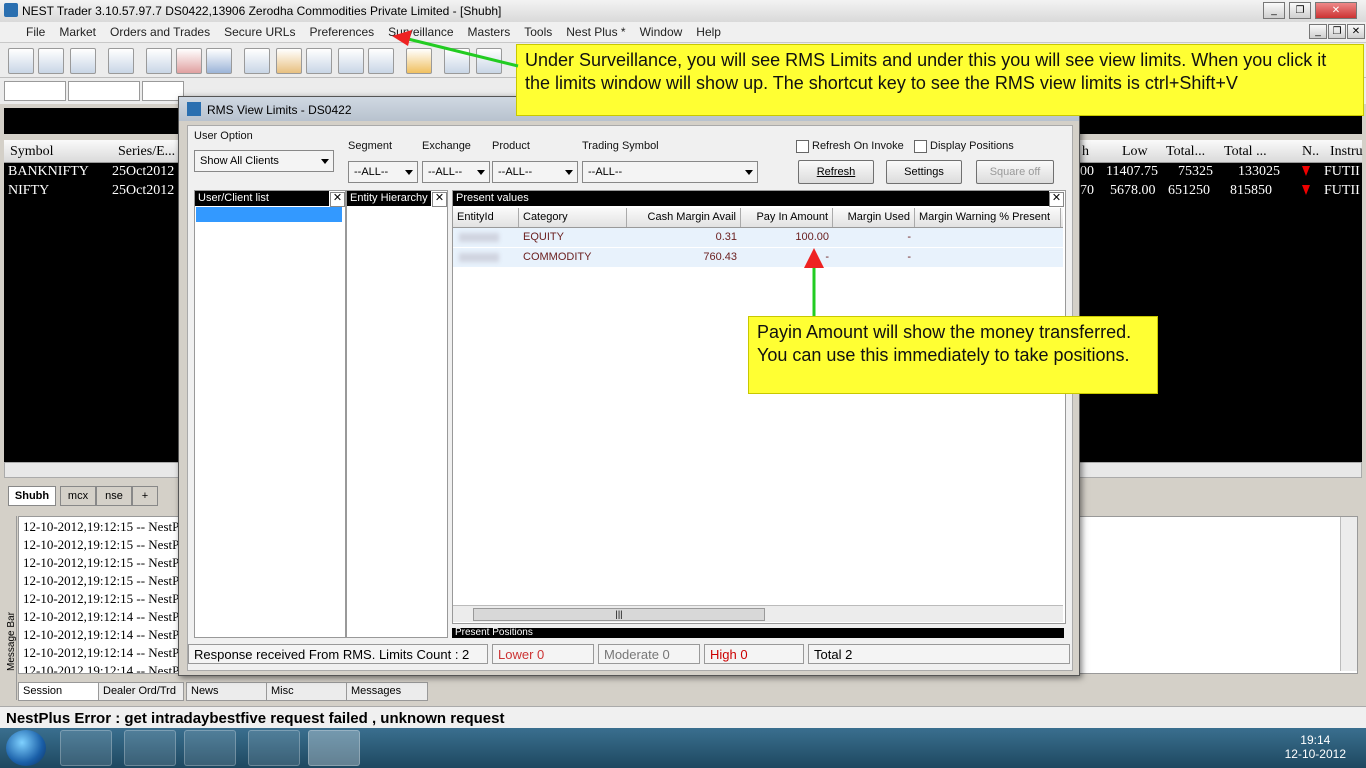 This screenshot has height=768, width=1366. What do you see at coordinates (461, 52) in the screenshot?
I see `surveillance-arrow-line` at bounding box center [461, 52].